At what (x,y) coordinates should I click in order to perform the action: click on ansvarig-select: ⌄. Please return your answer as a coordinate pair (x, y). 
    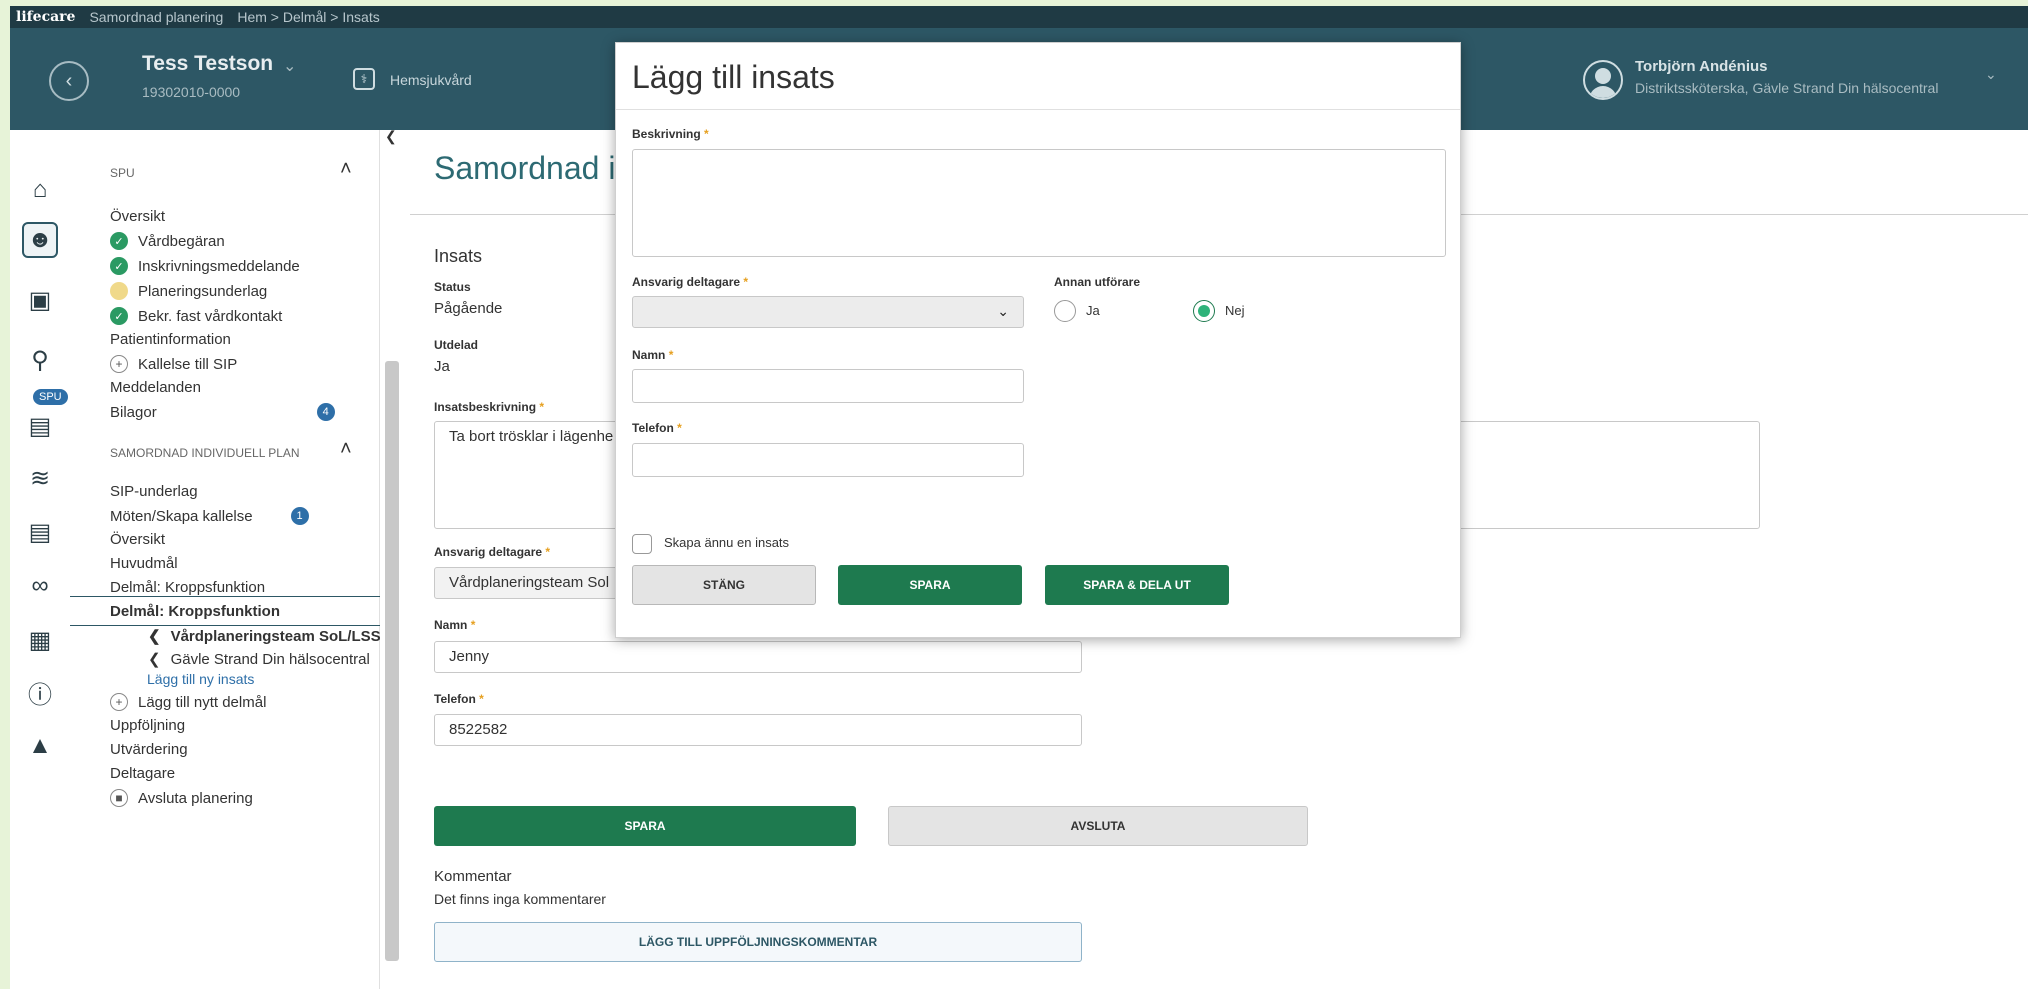
    Looking at the image, I should click on (828, 312).